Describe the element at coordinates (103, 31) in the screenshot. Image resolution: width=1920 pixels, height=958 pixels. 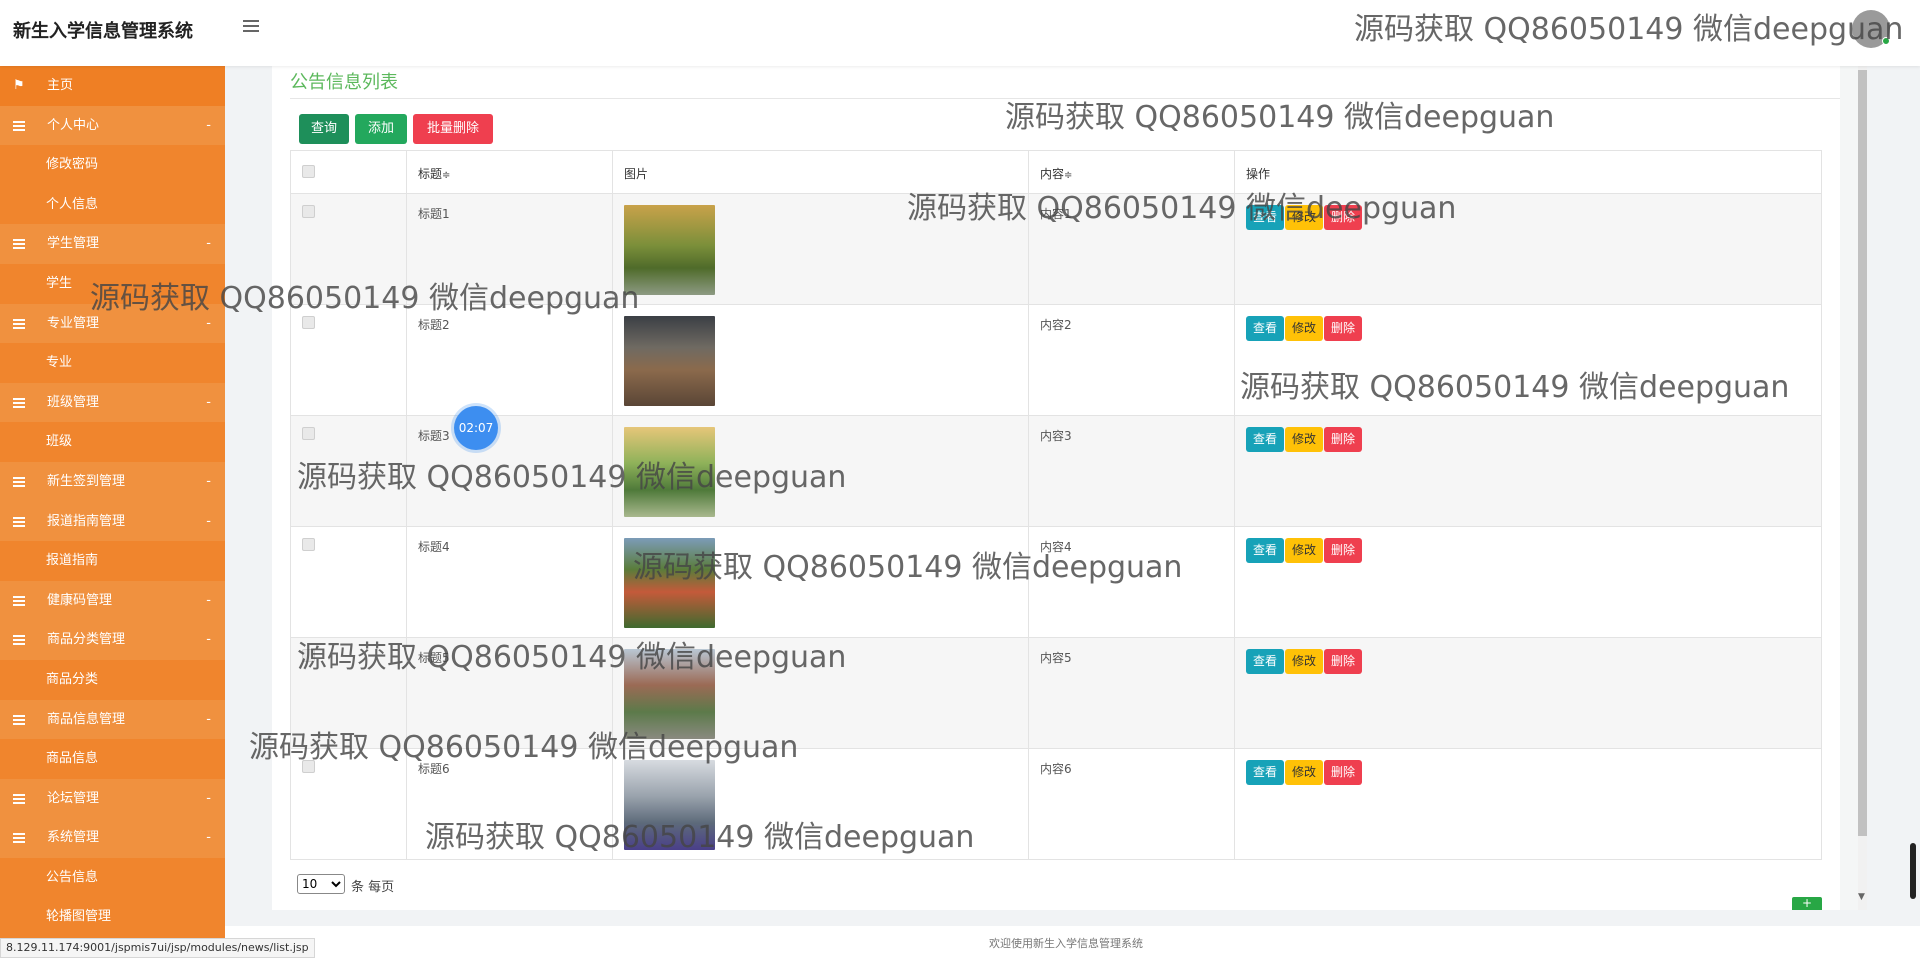
I see `app-title: 新生入学信息管理系统` at that location.